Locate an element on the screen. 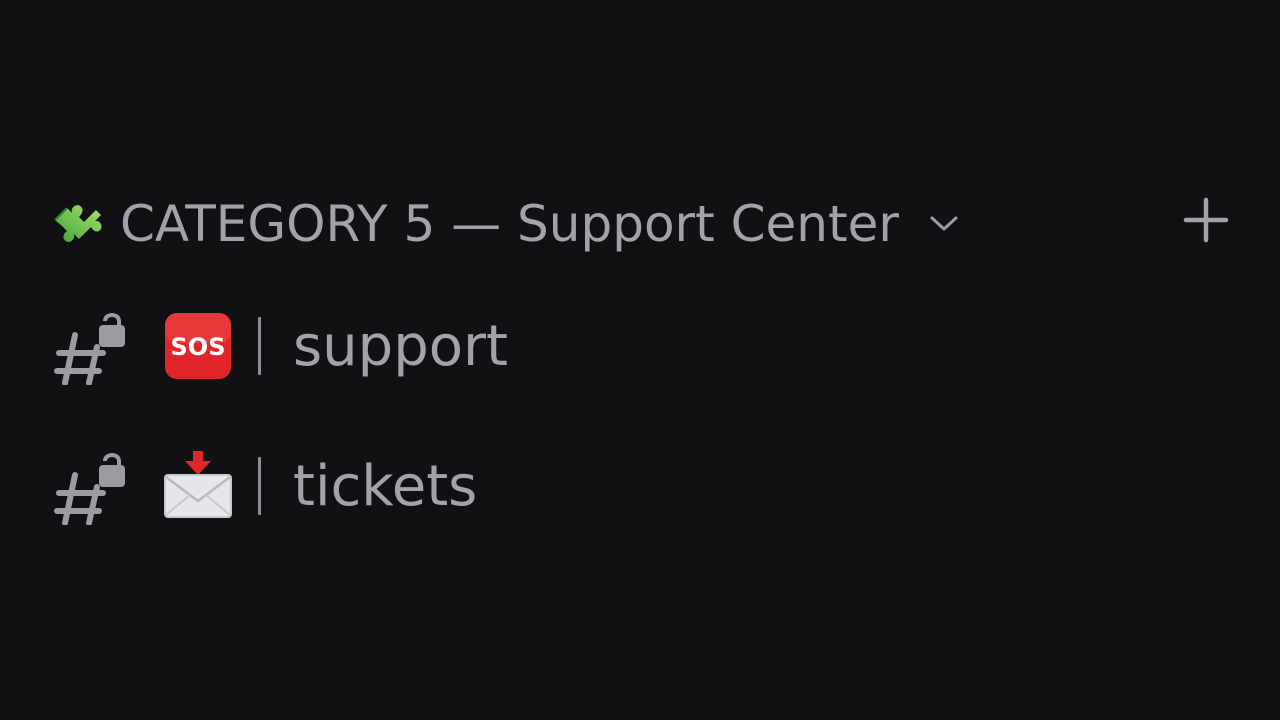 This screenshot has height=720, width=1280. channel-name: support is located at coordinates (401, 346).